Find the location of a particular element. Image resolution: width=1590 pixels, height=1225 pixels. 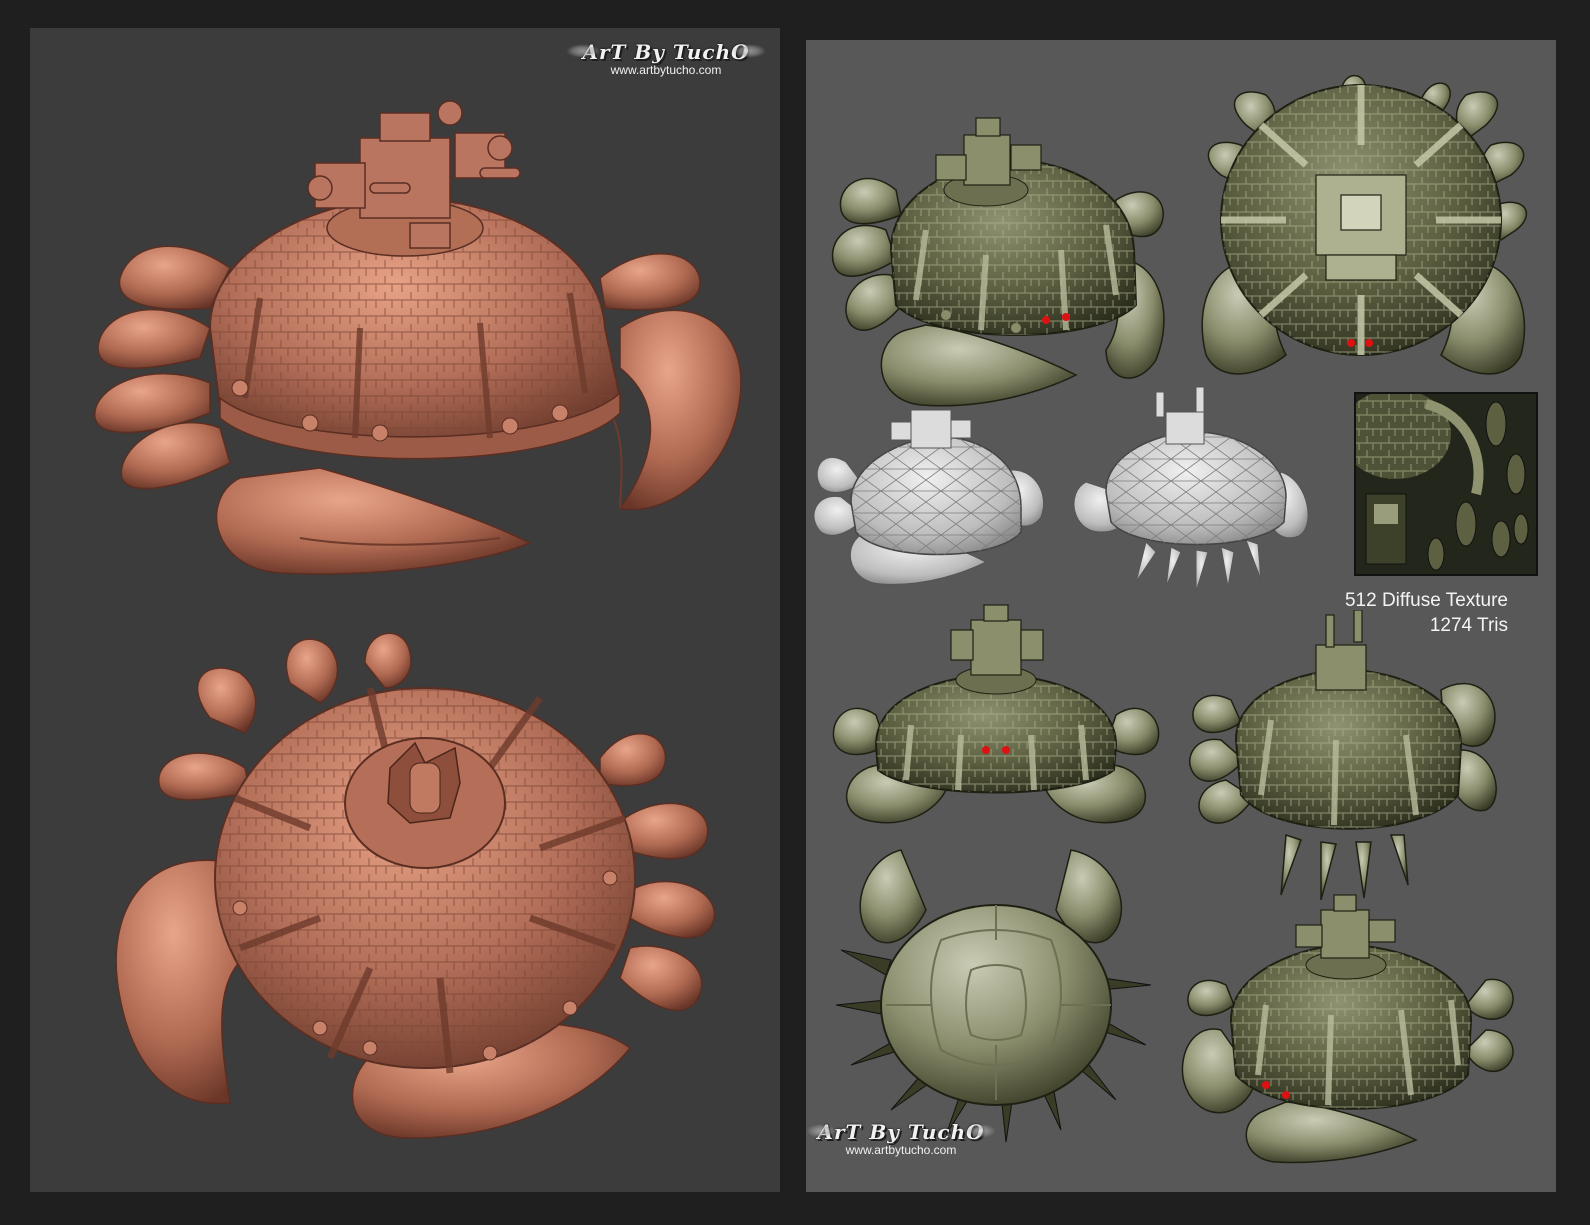

textured-crab-frontal-render is located at coordinates (996, 714).